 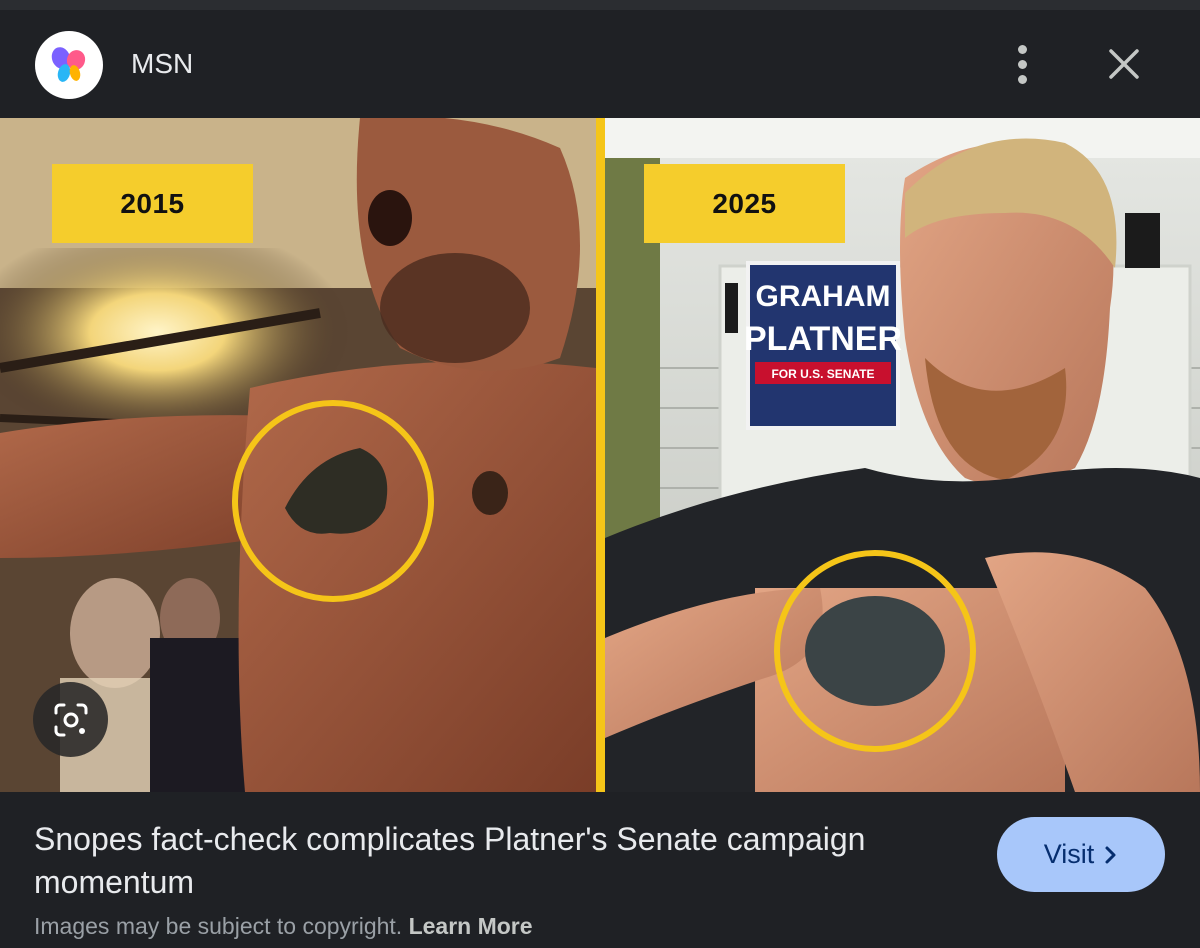 I want to click on source-name: MSN, so click(x=162, y=63).